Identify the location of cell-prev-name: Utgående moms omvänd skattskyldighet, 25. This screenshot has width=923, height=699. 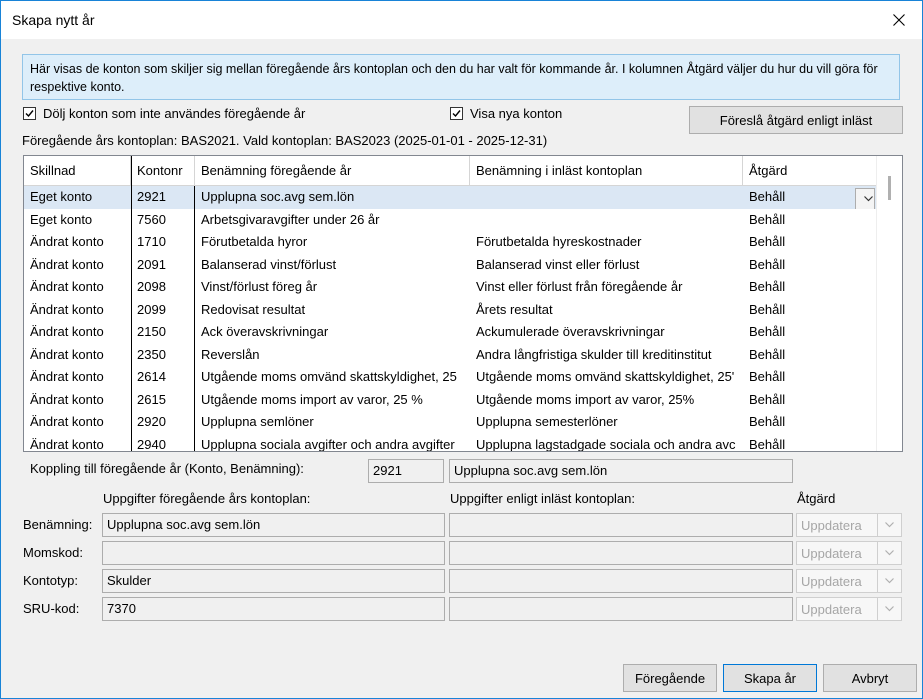
(332, 377).